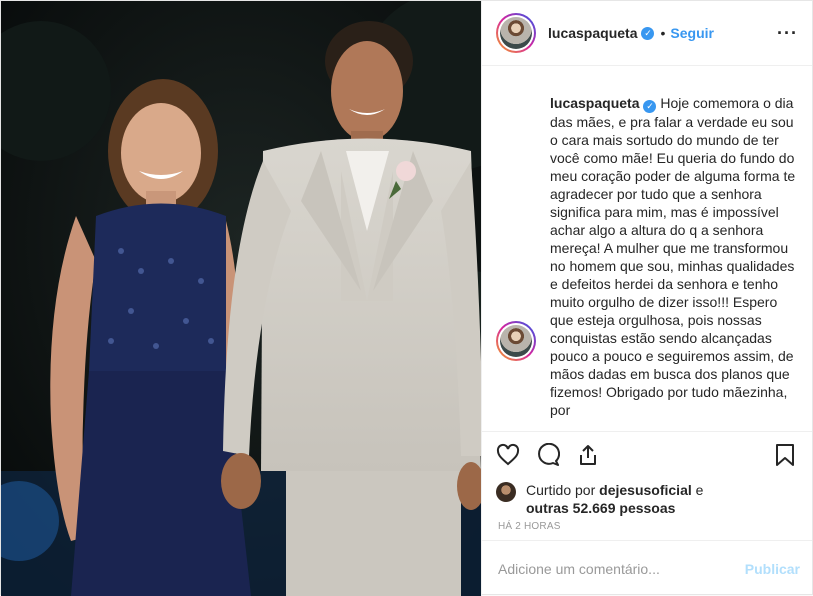 This screenshot has width=813, height=596. I want to click on action-bar, so click(647, 454).